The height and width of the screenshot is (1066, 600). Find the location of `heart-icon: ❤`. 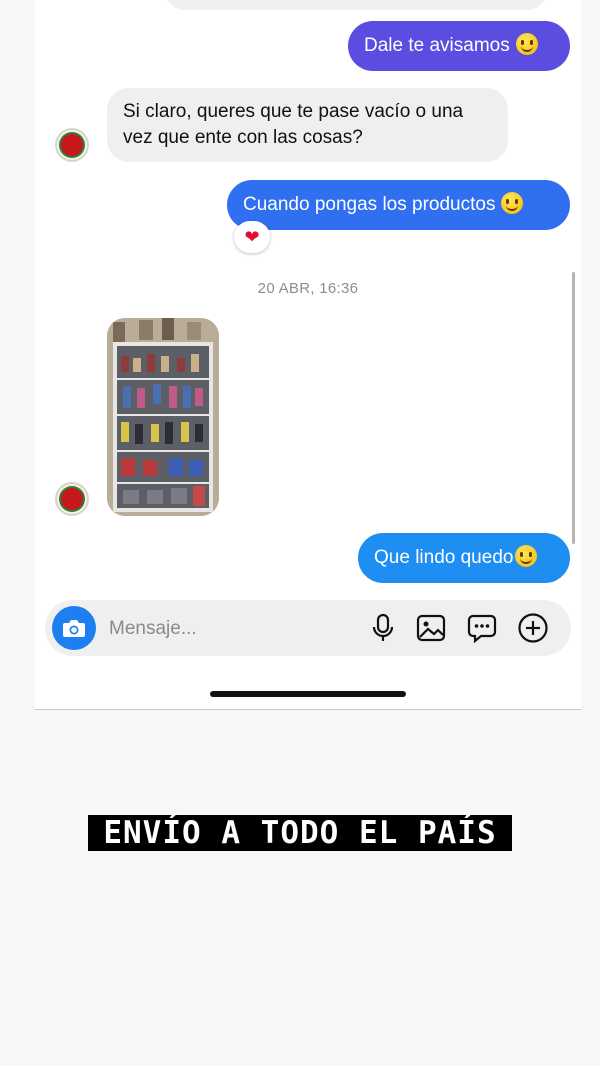

heart-icon: ❤ is located at coordinates (252, 236).